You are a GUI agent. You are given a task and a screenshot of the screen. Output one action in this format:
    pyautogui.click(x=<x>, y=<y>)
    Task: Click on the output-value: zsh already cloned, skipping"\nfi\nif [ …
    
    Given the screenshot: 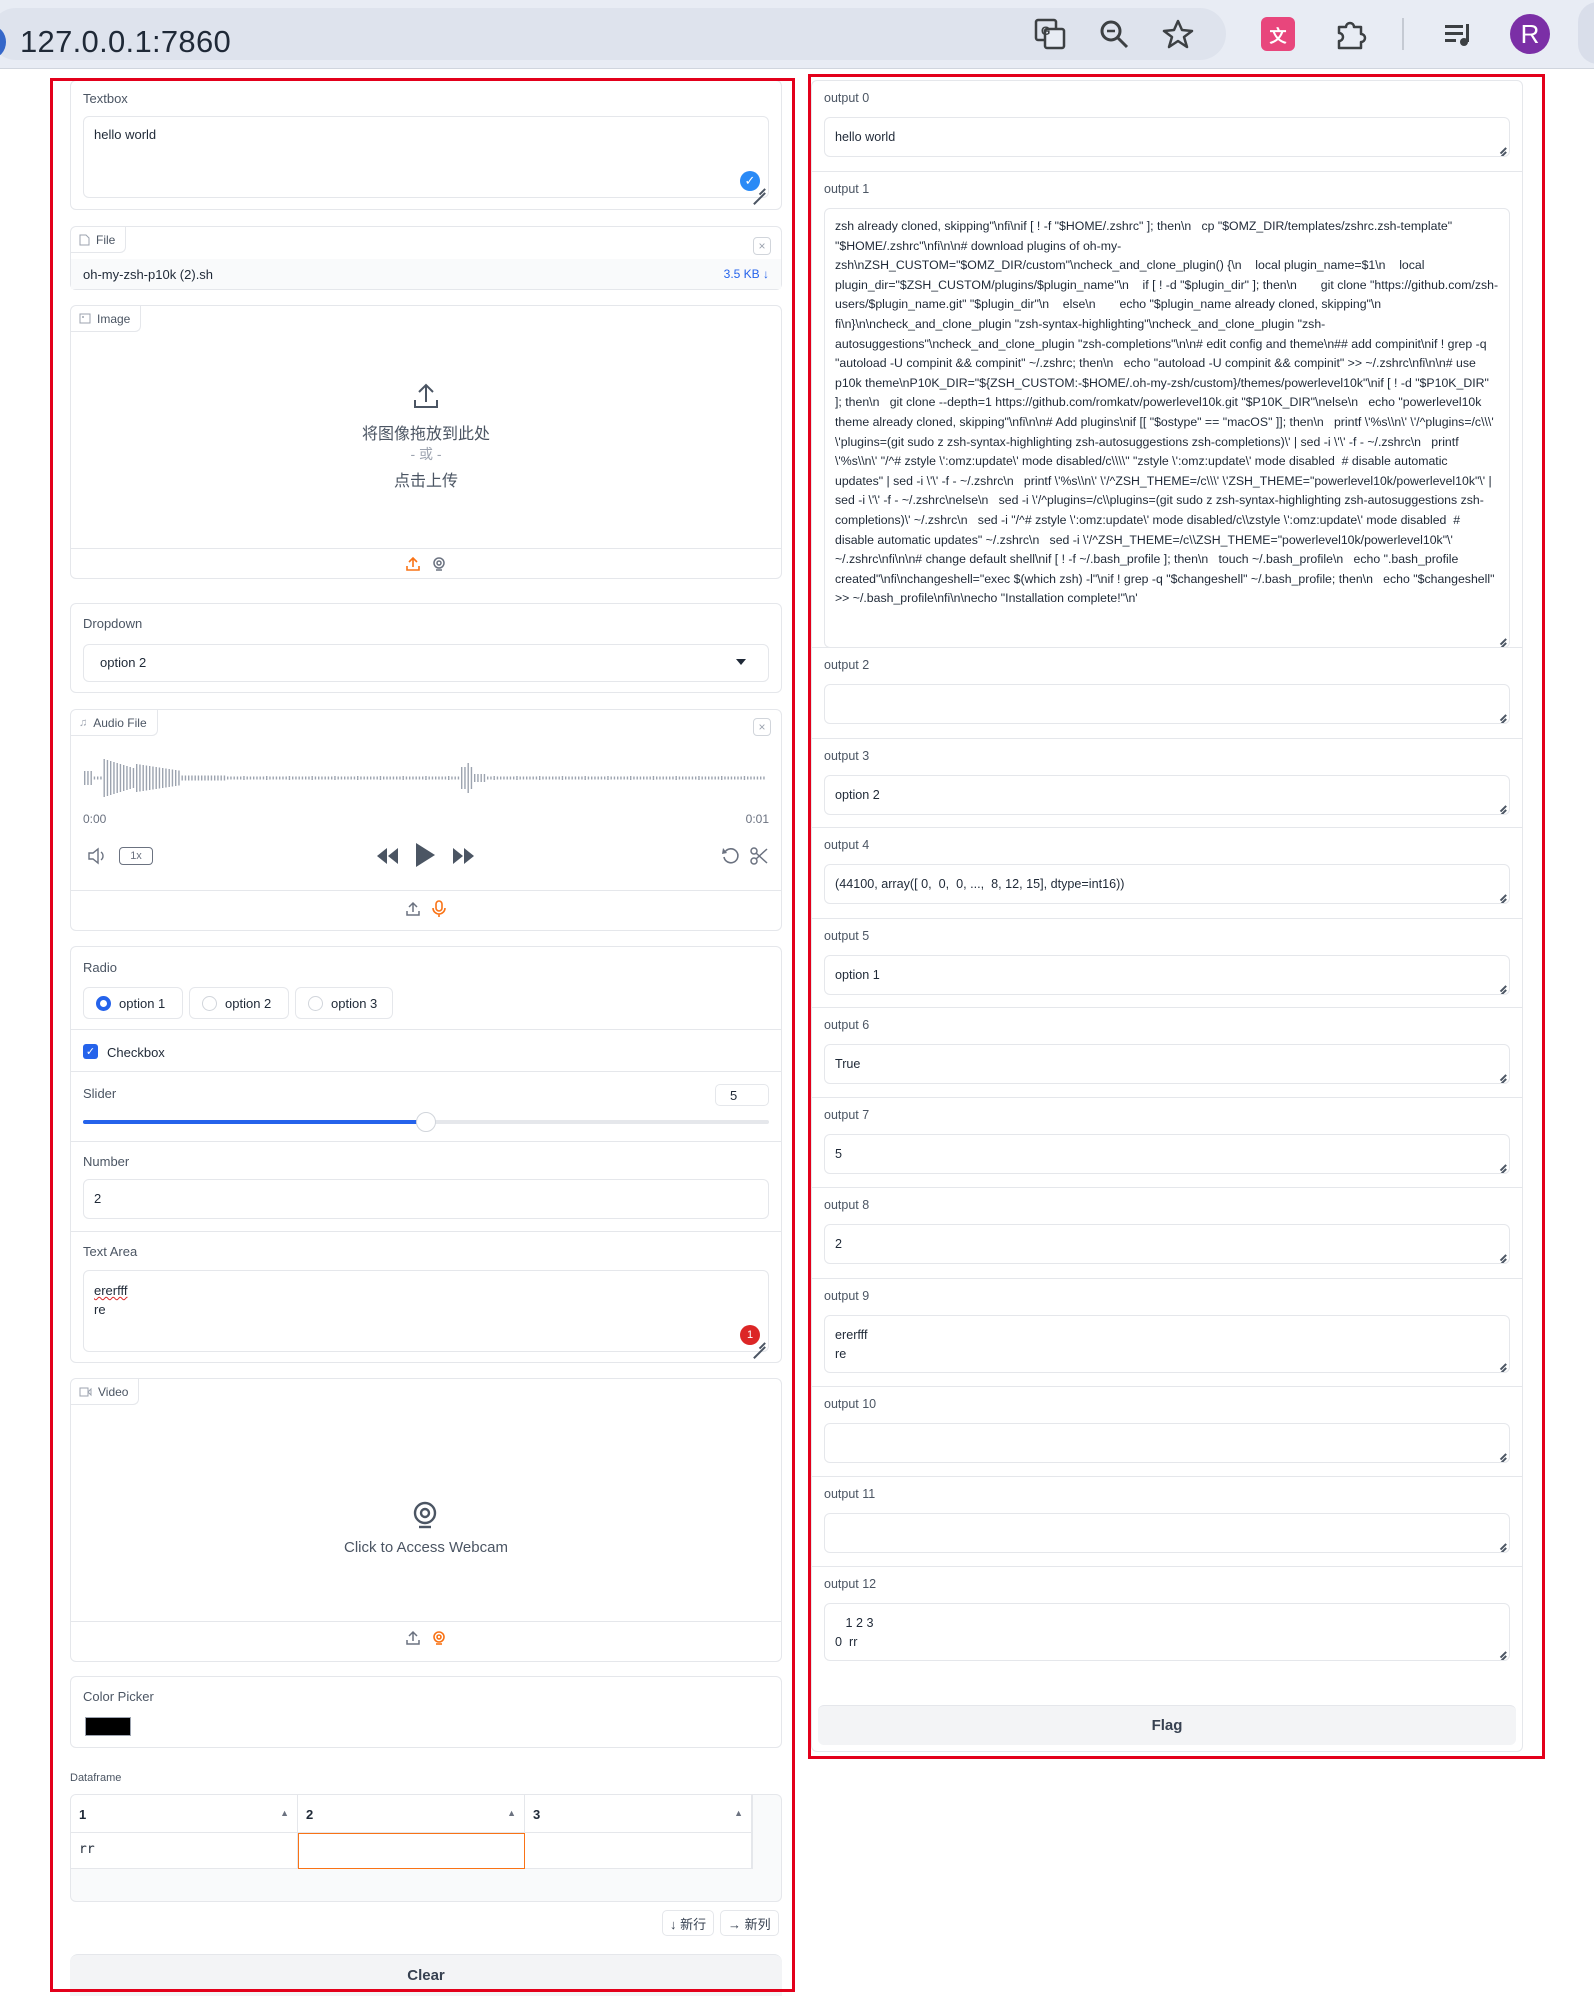 What is the action you would take?
    pyautogui.click(x=1167, y=412)
    